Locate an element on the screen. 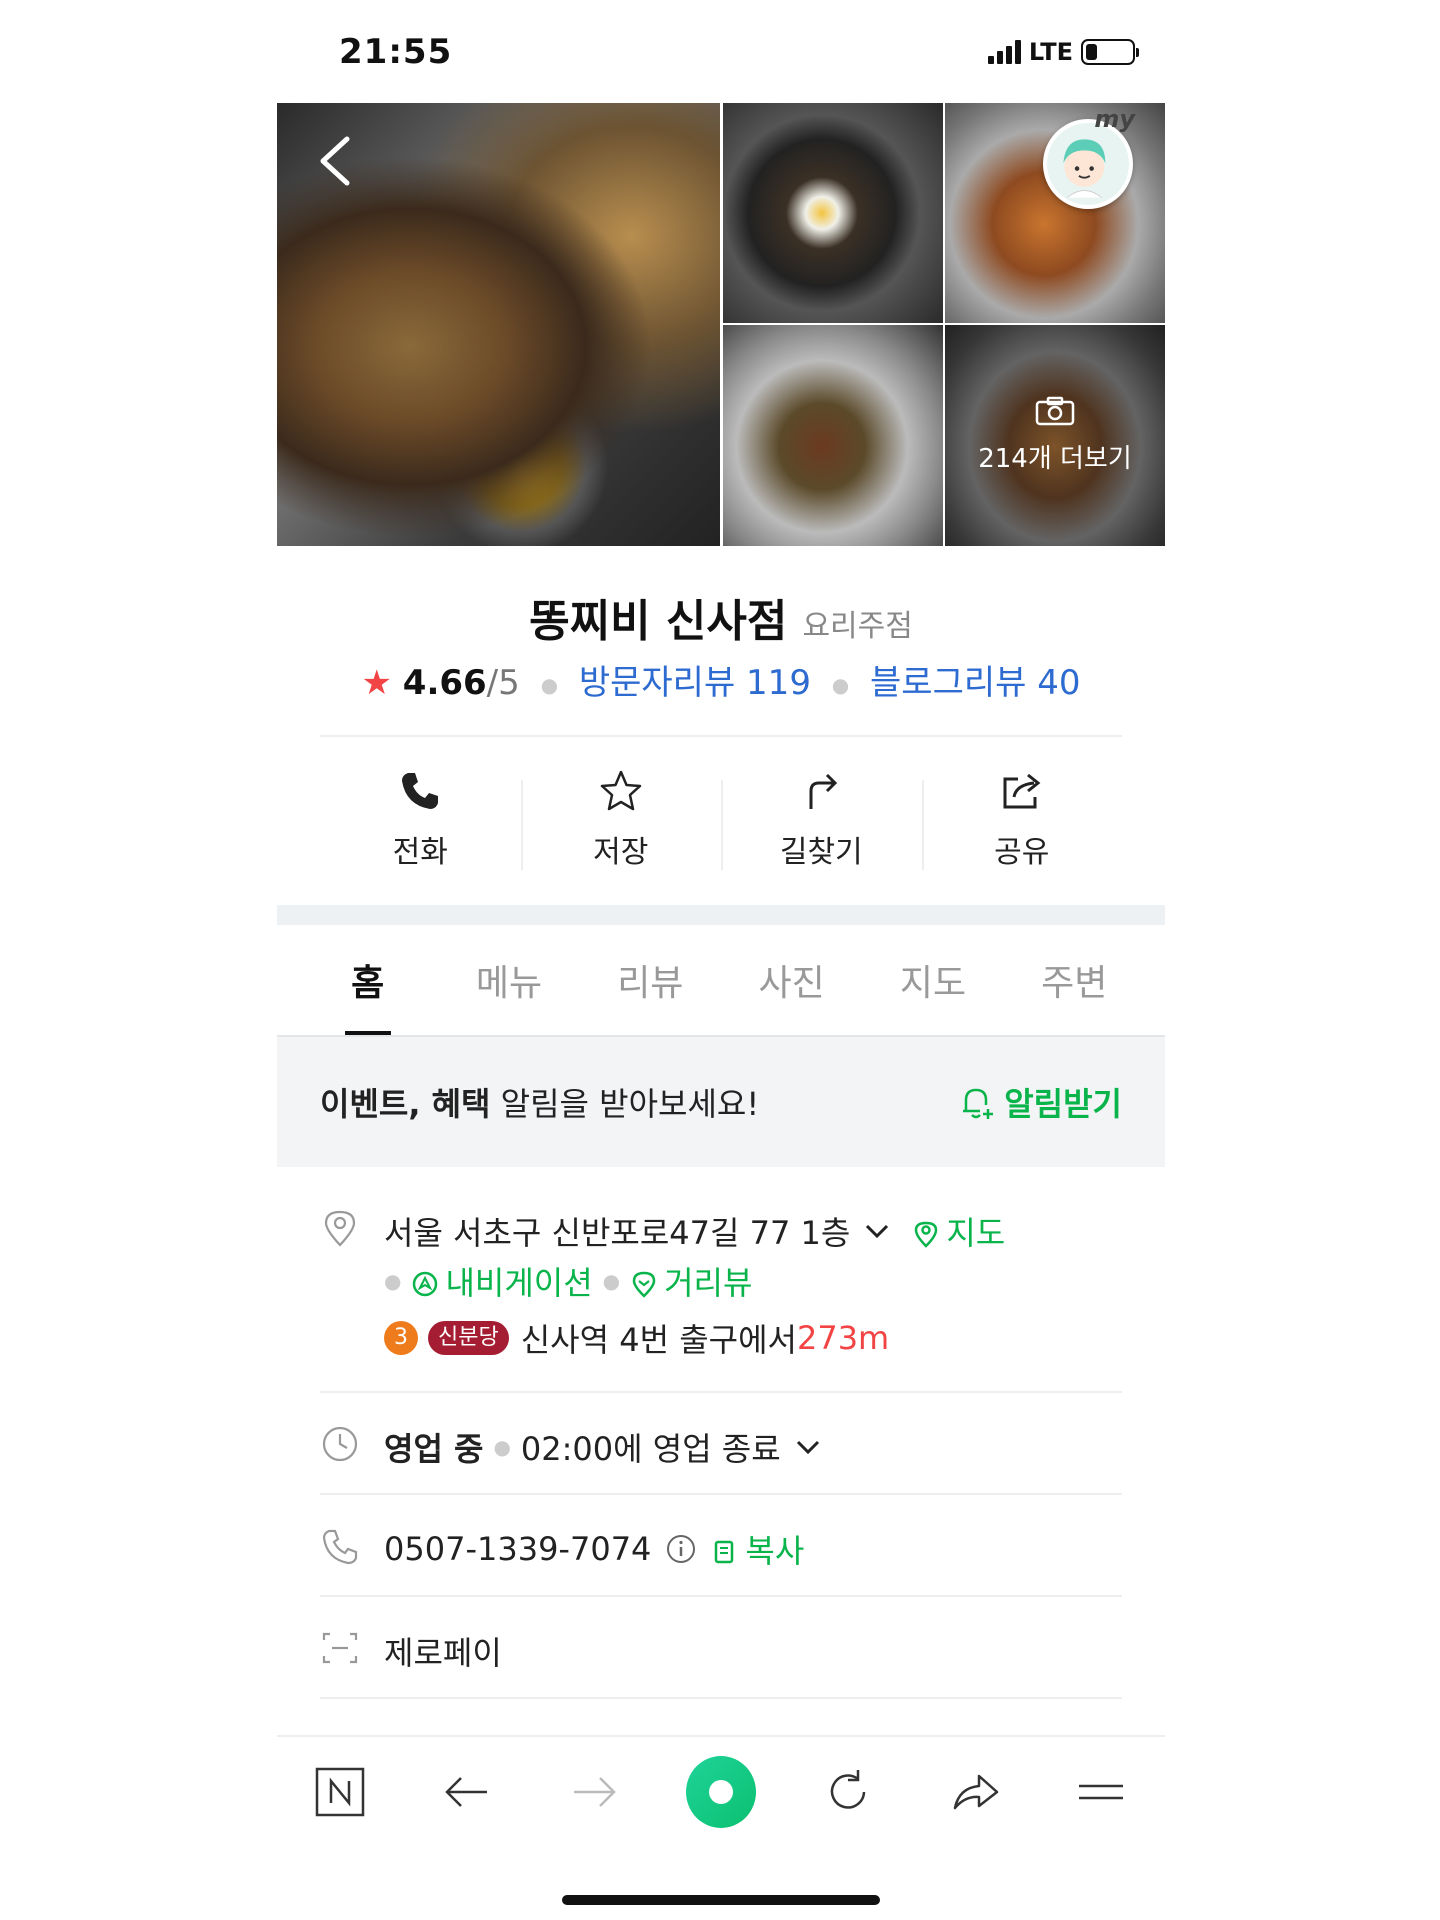 The image size is (1440, 1920). share-button: 공유 is located at coordinates (1022, 820).